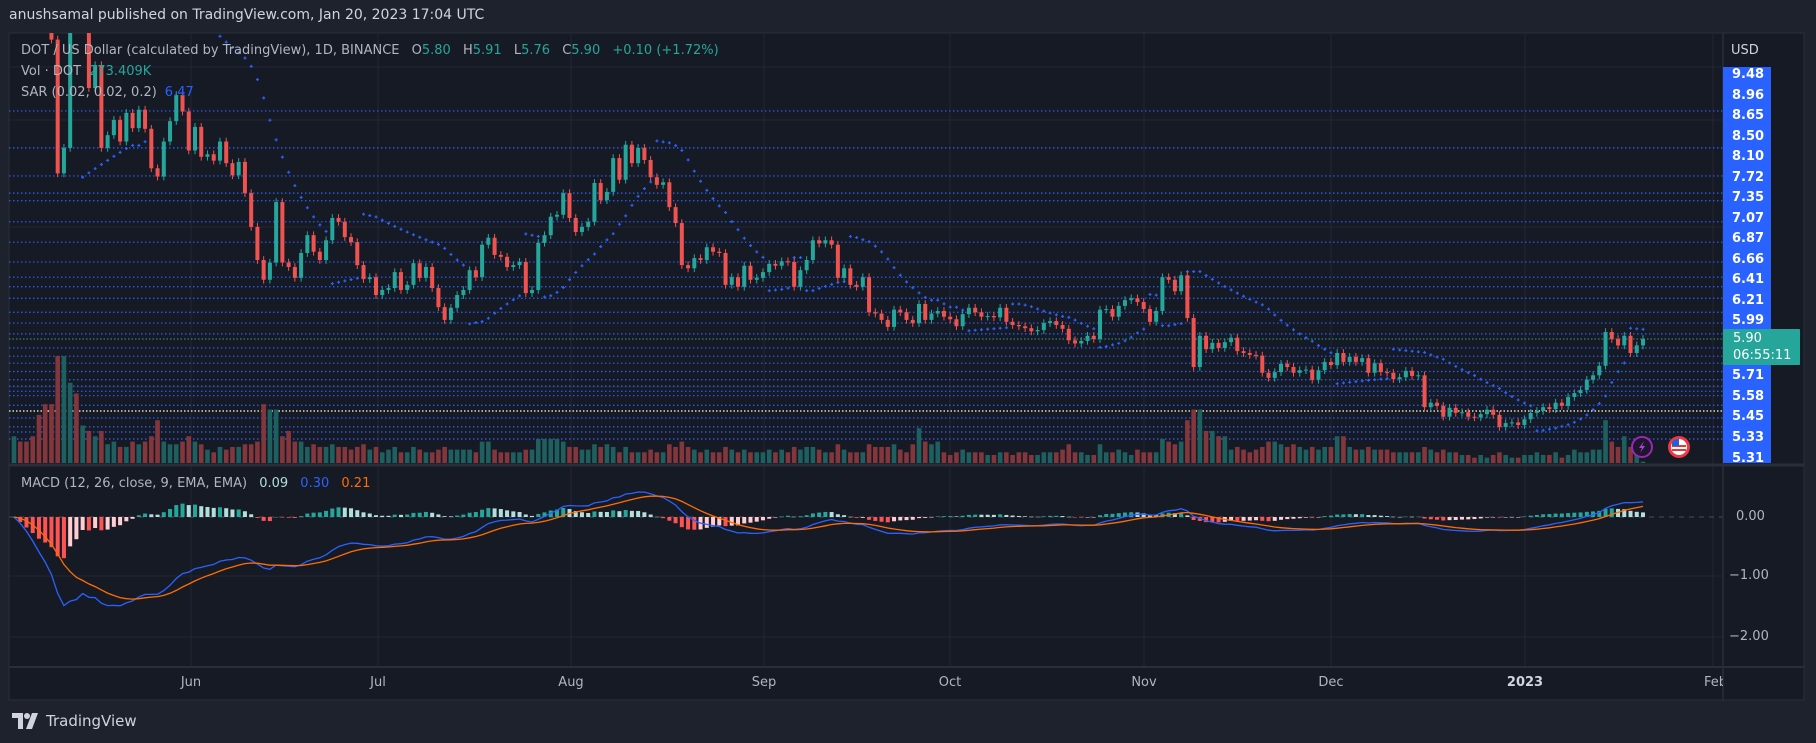 The image size is (1816, 743). I want to click on sar-label: SAR (0.02, 0.02, 0.2), so click(89, 92).